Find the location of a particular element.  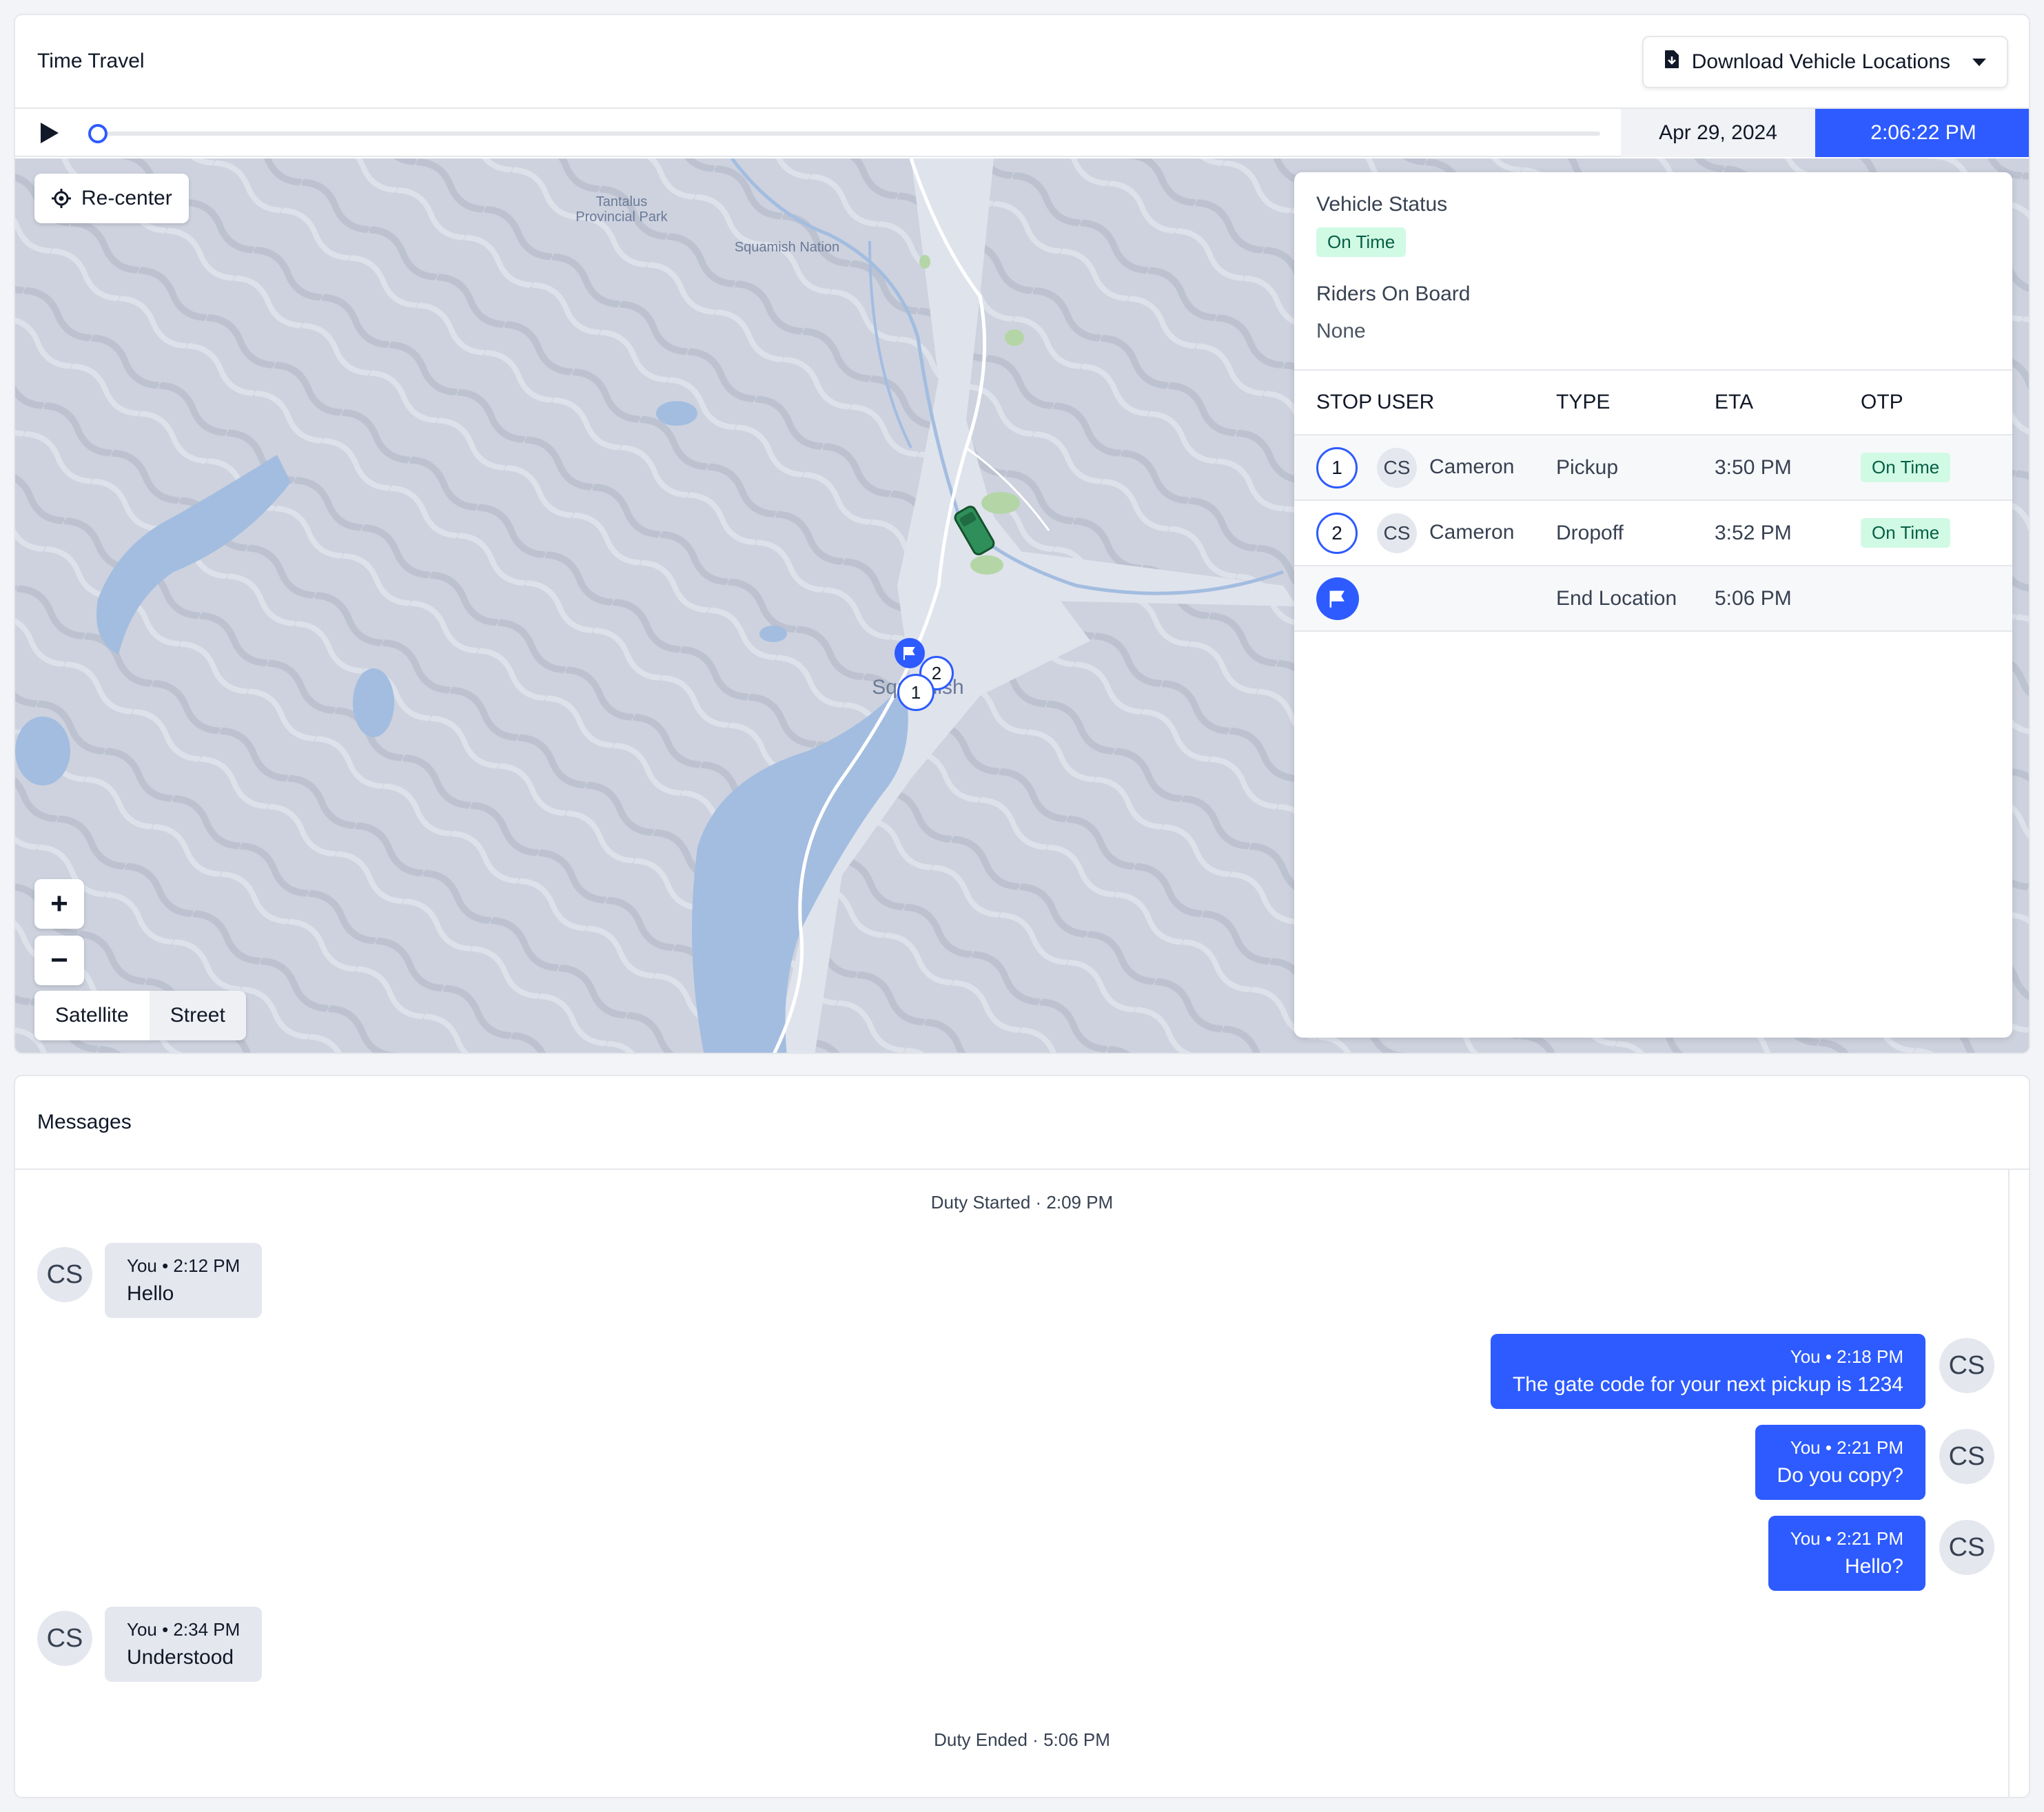

col-eta: ETA is located at coordinates (1788, 402).